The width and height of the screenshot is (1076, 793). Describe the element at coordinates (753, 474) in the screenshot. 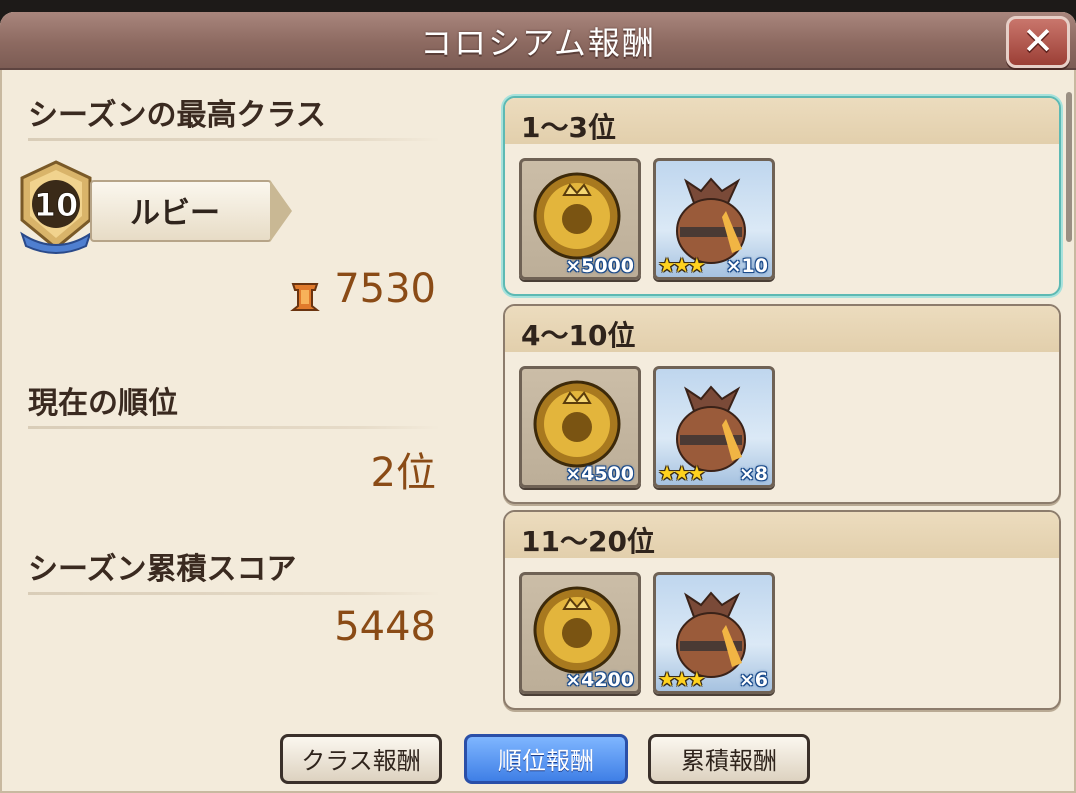

I see `item-count: ×8` at that location.